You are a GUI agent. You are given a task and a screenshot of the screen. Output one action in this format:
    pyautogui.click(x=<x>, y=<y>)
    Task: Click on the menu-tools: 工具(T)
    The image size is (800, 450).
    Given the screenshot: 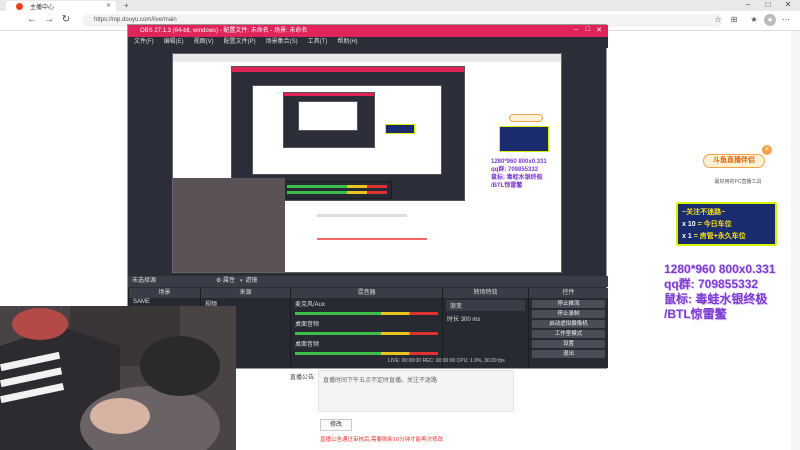 What is the action you would take?
    pyautogui.click(x=318, y=42)
    